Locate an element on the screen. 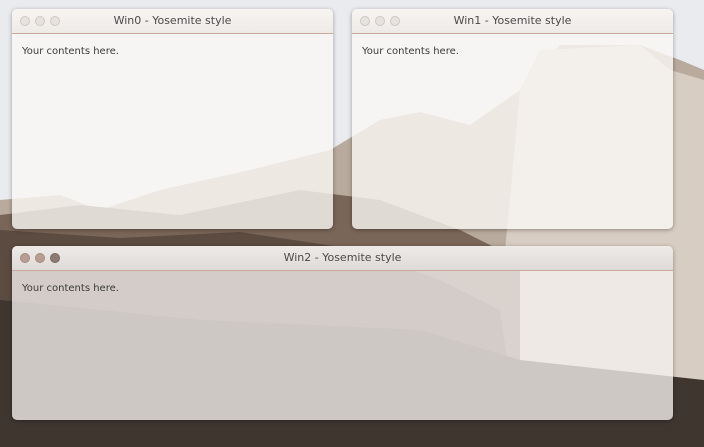 The height and width of the screenshot is (447, 704). window-titlebar: Win1 - Yosemite style is located at coordinates (512, 21).